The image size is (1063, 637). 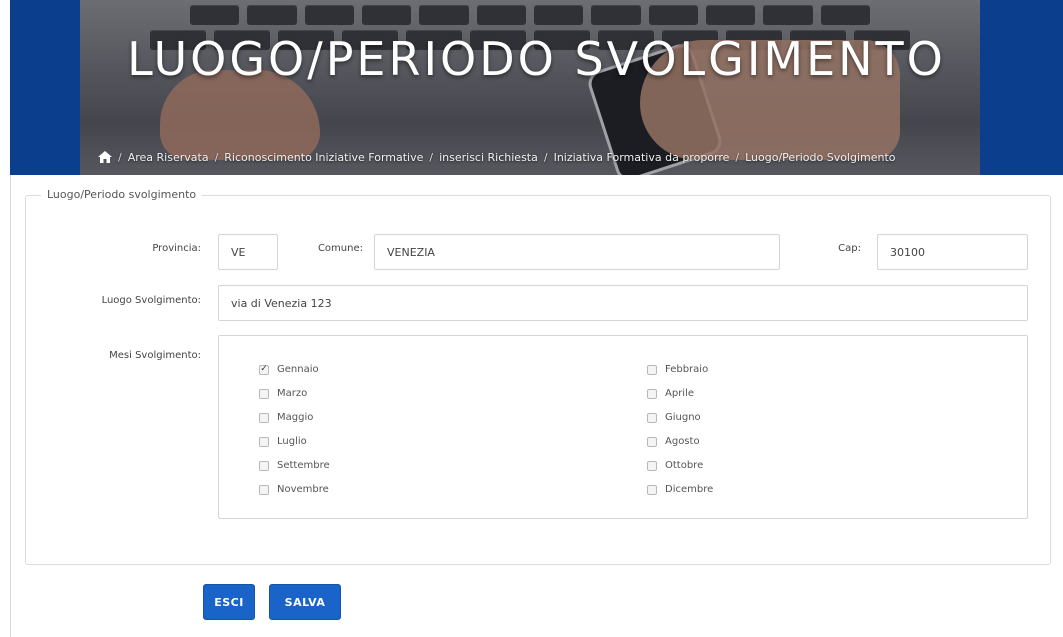 I want to click on checkbox-agosto, so click(x=652, y=441).